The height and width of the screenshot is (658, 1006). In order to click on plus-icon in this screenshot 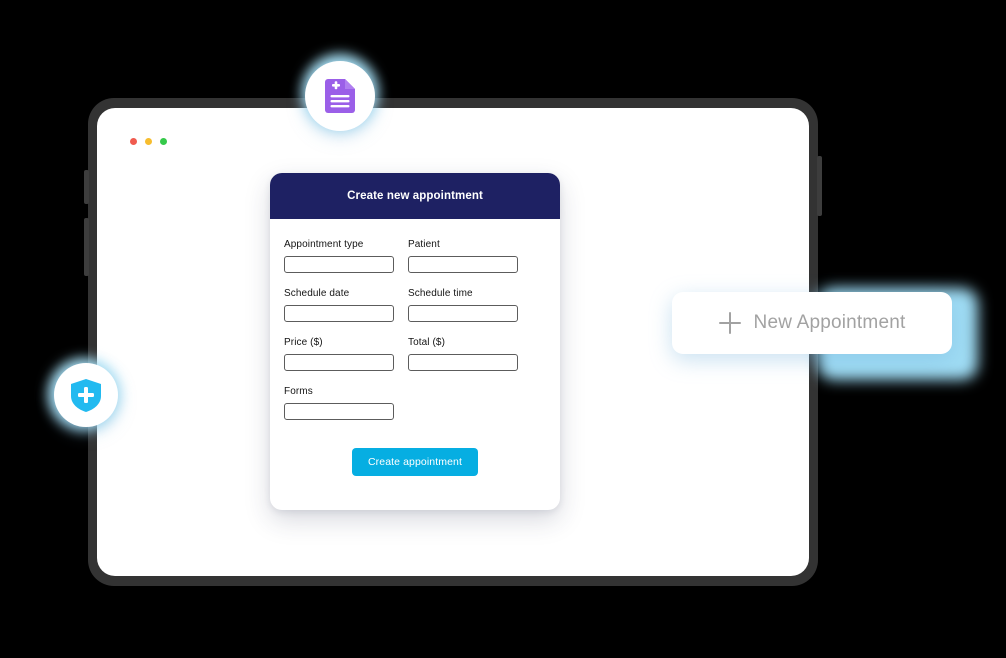, I will do `click(729, 323)`.